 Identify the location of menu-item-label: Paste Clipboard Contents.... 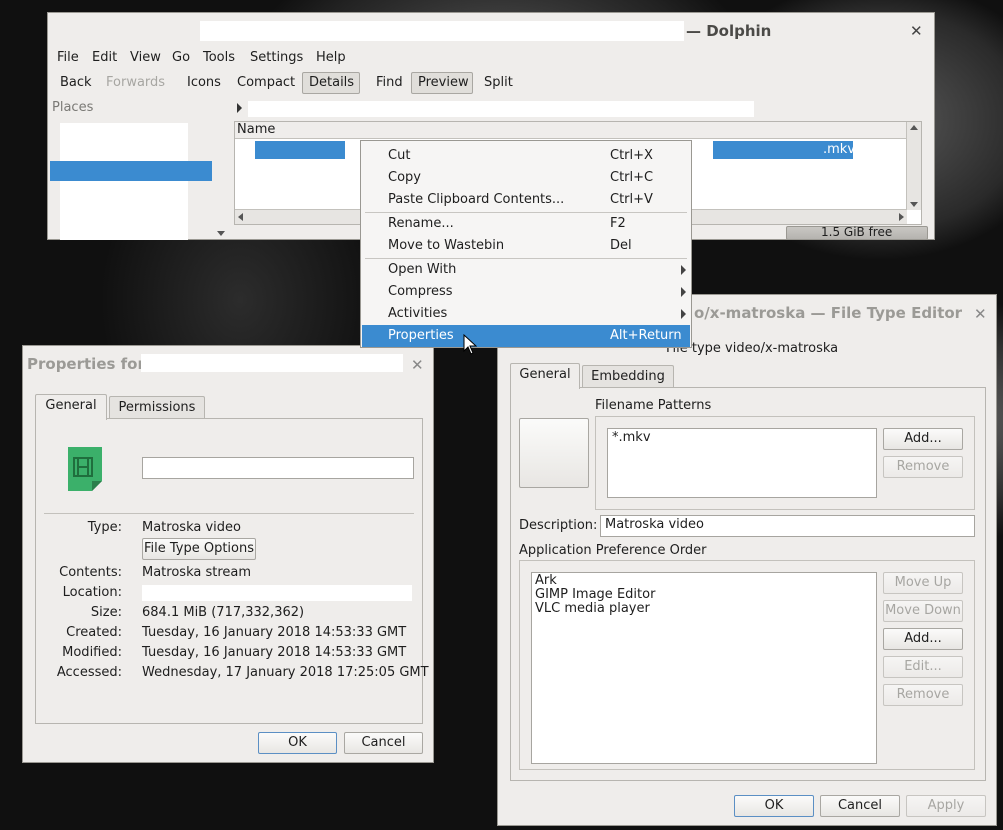
(476, 199).